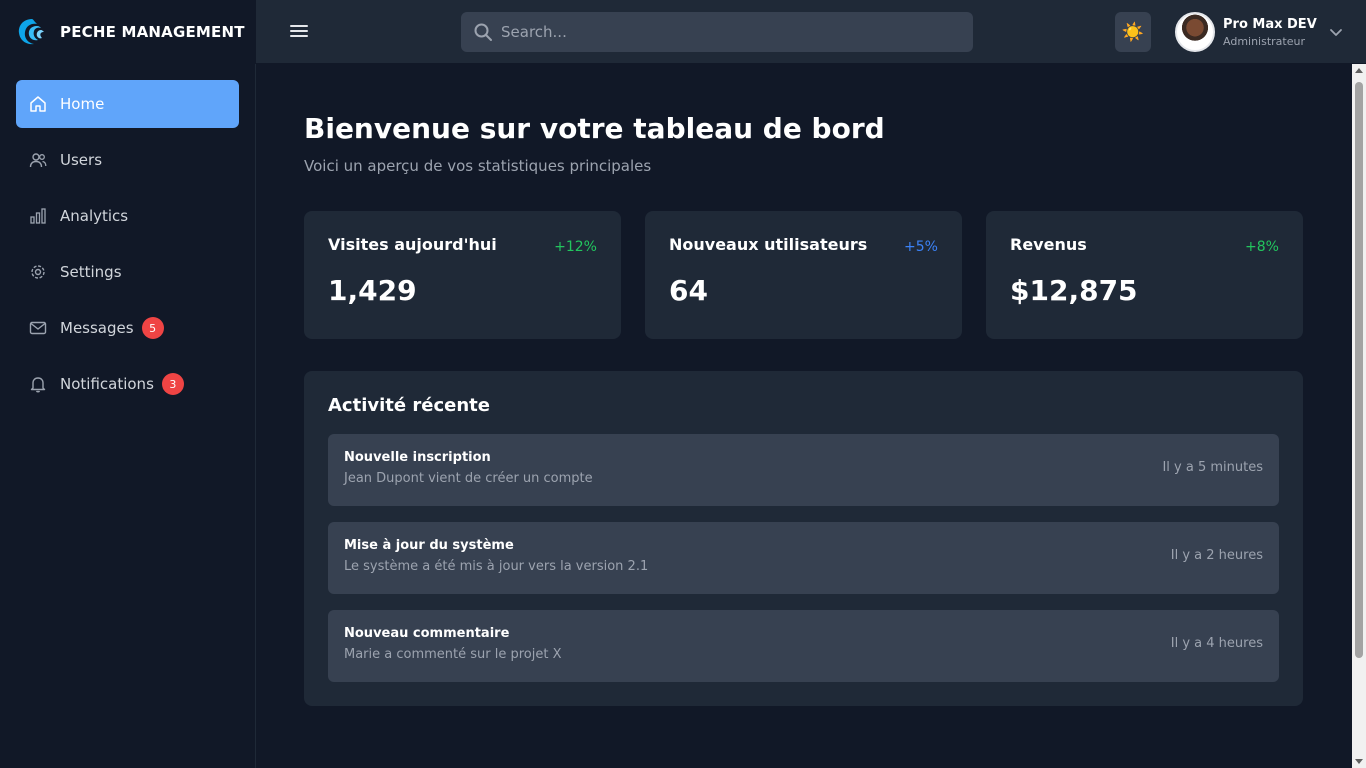  I want to click on users-icon, so click(38, 160).